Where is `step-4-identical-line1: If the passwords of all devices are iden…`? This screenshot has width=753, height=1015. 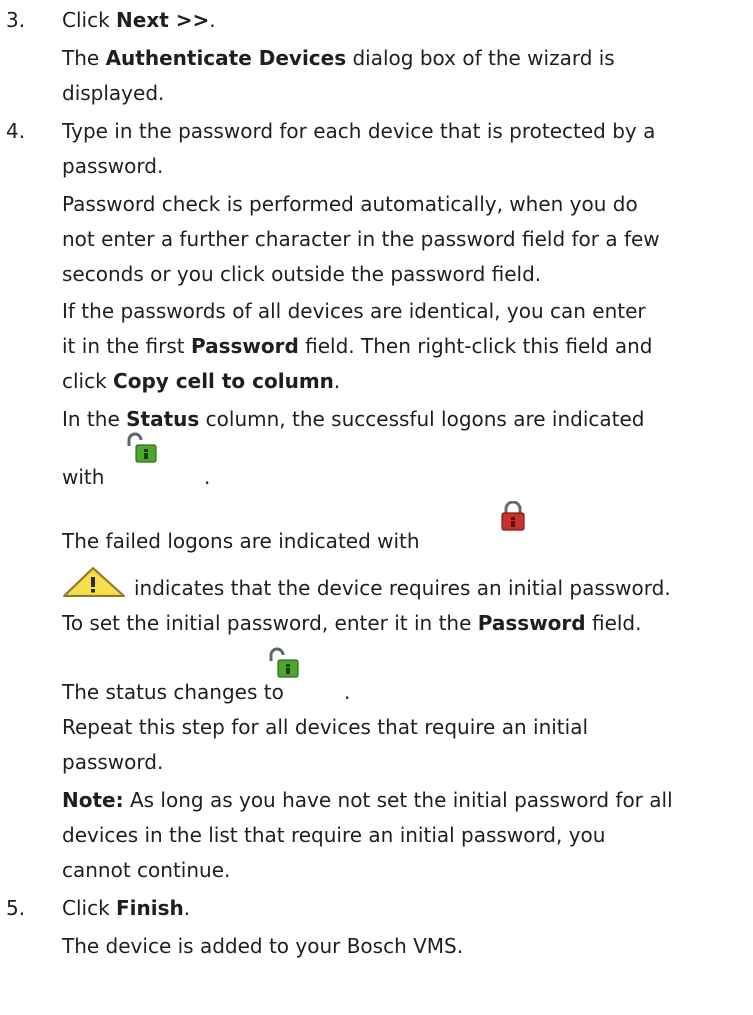
step-4-identical-line1: If the passwords of all devices are iden… is located at coordinates (354, 311).